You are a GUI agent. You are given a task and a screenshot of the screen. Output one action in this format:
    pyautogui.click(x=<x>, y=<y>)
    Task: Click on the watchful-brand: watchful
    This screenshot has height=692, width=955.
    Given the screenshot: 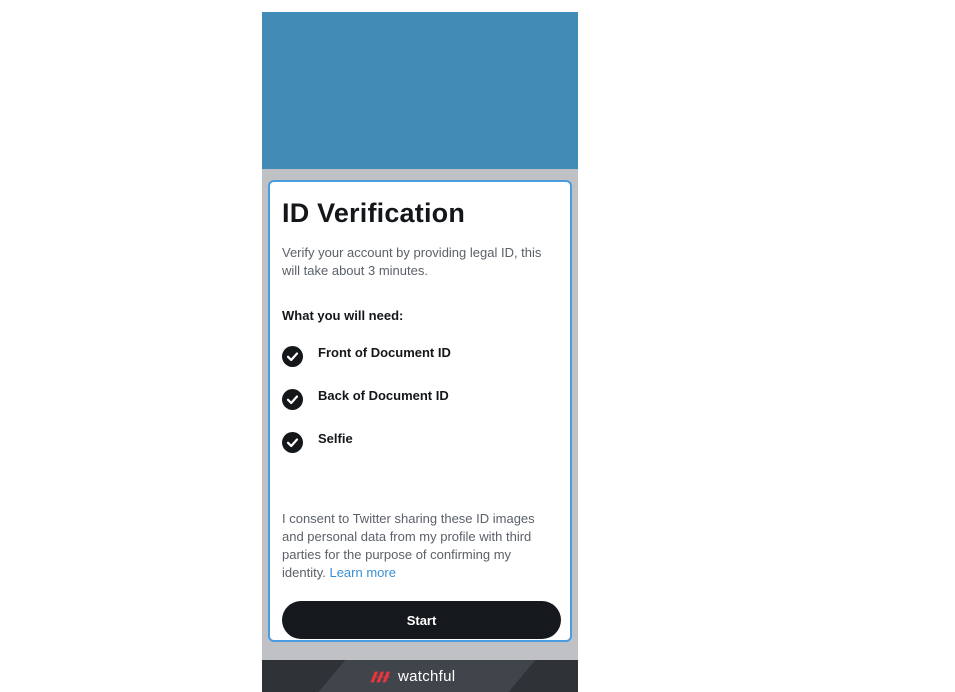 What is the action you would take?
    pyautogui.click(x=412, y=676)
    